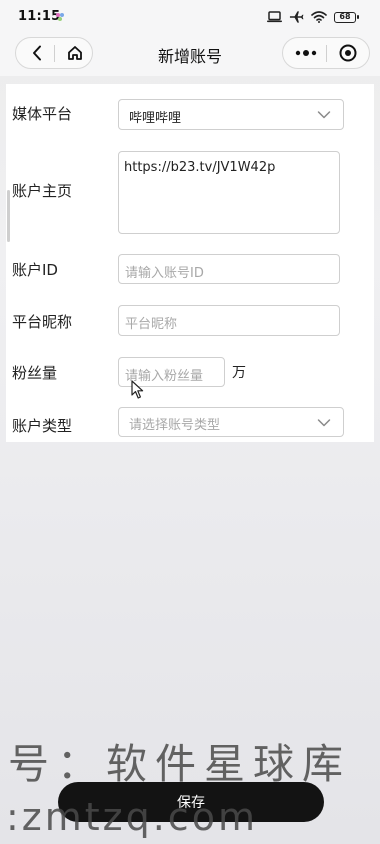  I want to click on account-id-input: 请输入账号ID, so click(229, 269).